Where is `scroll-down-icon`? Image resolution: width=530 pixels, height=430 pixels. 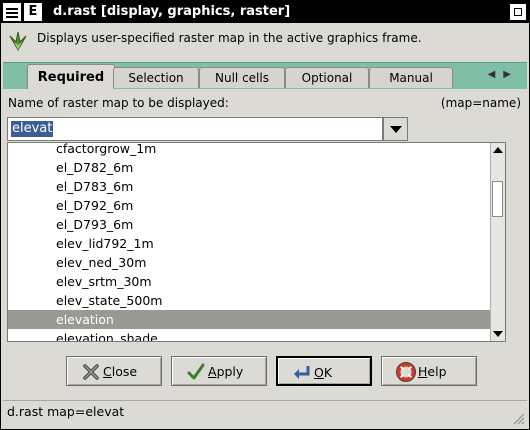
scroll-down-icon is located at coordinates (498, 334).